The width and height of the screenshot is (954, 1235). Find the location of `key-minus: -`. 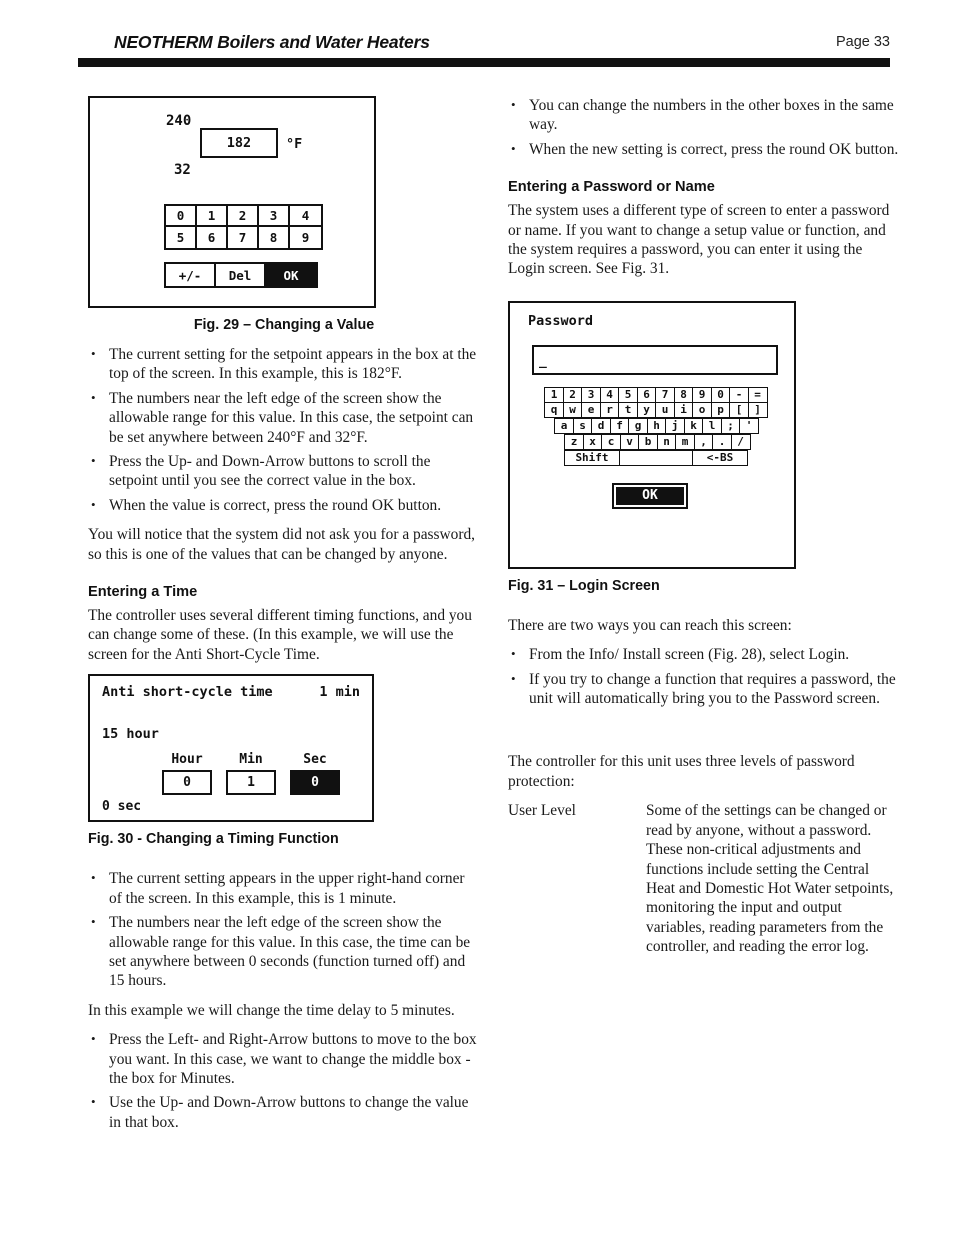

key-minus: - is located at coordinates (739, 394).